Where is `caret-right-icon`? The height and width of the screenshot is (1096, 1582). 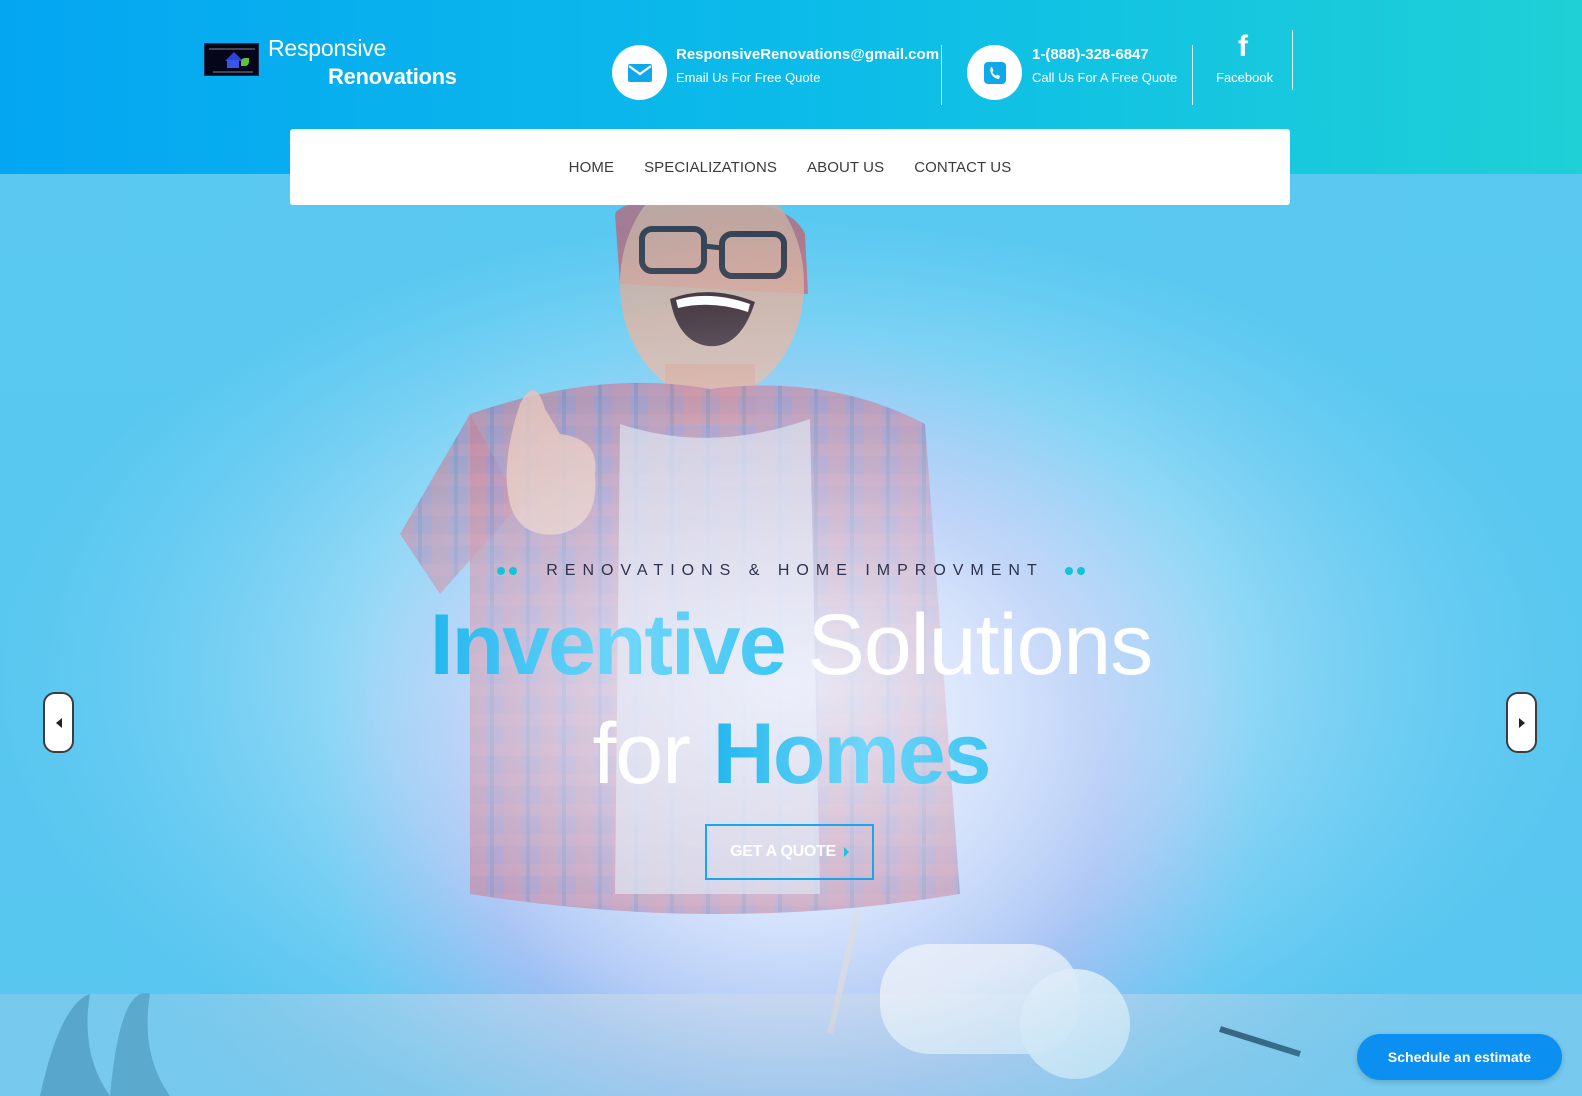 caret-right-icon is located at coordinates (846, 852).